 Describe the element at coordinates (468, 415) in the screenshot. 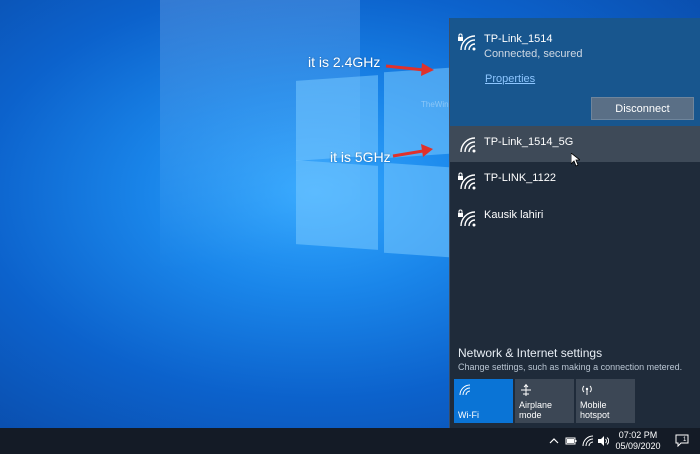

I see `wifi-toggle-label: Wi-Fi` at that location.